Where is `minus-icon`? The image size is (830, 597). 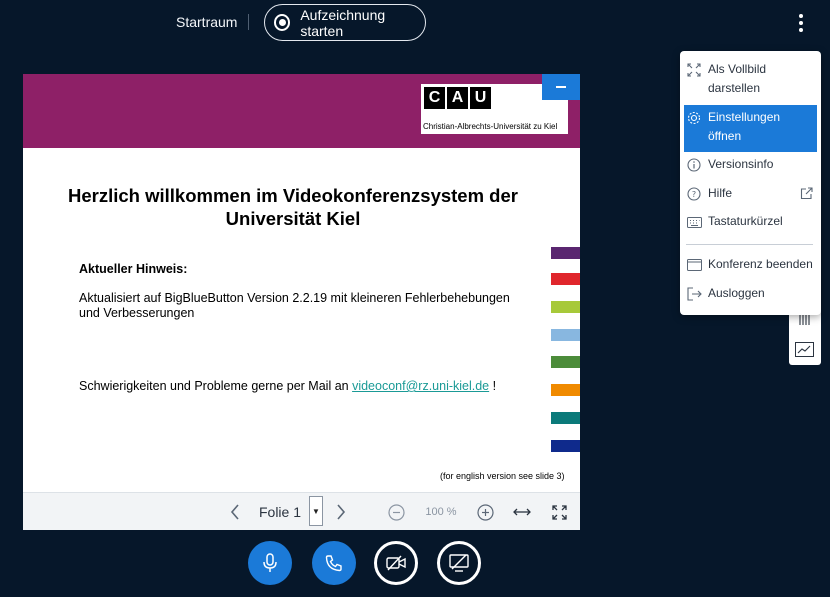
minus-icon is located at coordinates (561, 87).